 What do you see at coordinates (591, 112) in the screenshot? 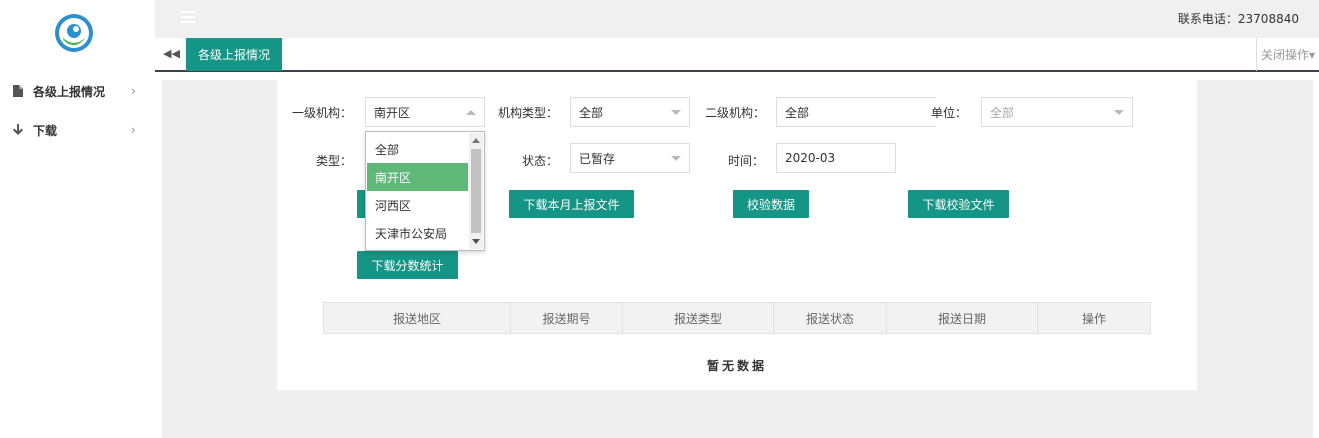
I see `org-type-select-value: 全部` at bounding box center [591, 112].